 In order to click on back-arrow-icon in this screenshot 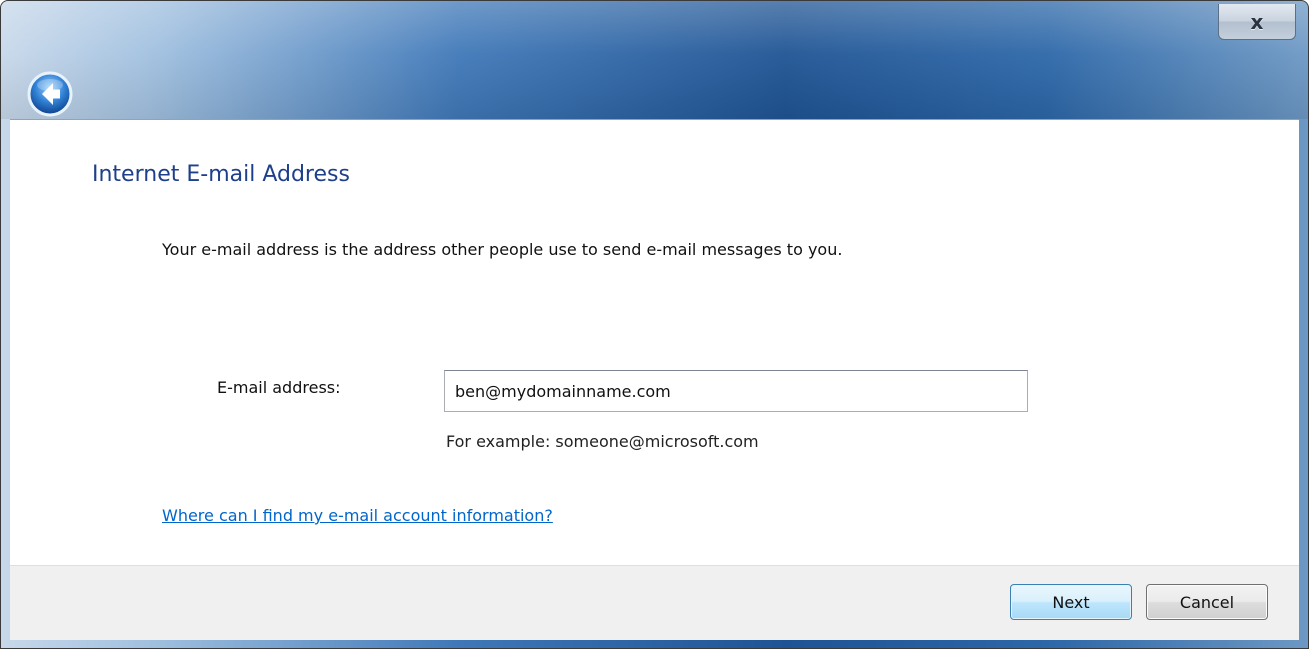, I will do `click(50, 94)`.